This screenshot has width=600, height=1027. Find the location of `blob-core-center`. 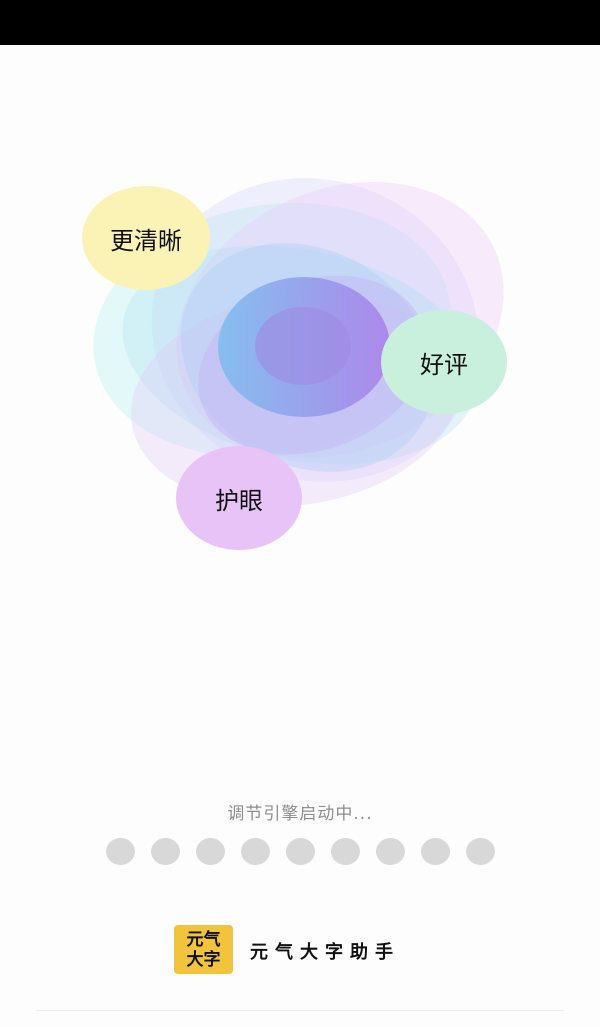

blob-core-center is located at coordinates (303, 346).